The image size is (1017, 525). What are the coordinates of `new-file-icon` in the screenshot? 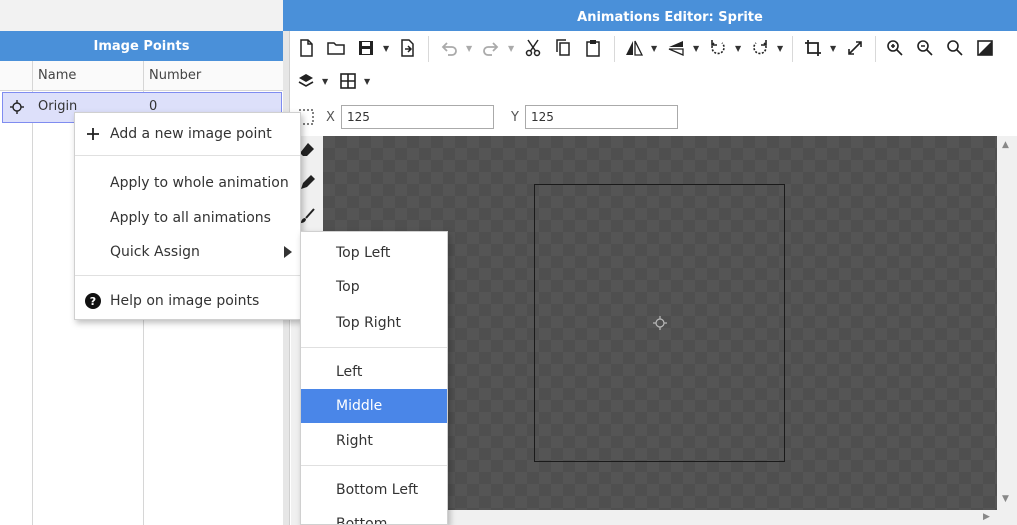 It's located at (306, 48).